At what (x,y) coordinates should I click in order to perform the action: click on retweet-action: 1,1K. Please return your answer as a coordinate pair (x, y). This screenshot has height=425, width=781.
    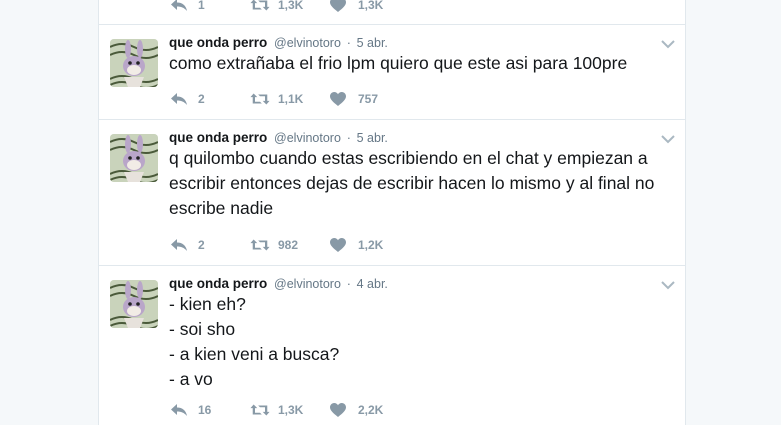
    Looking at the image, I should click on (290, 99).